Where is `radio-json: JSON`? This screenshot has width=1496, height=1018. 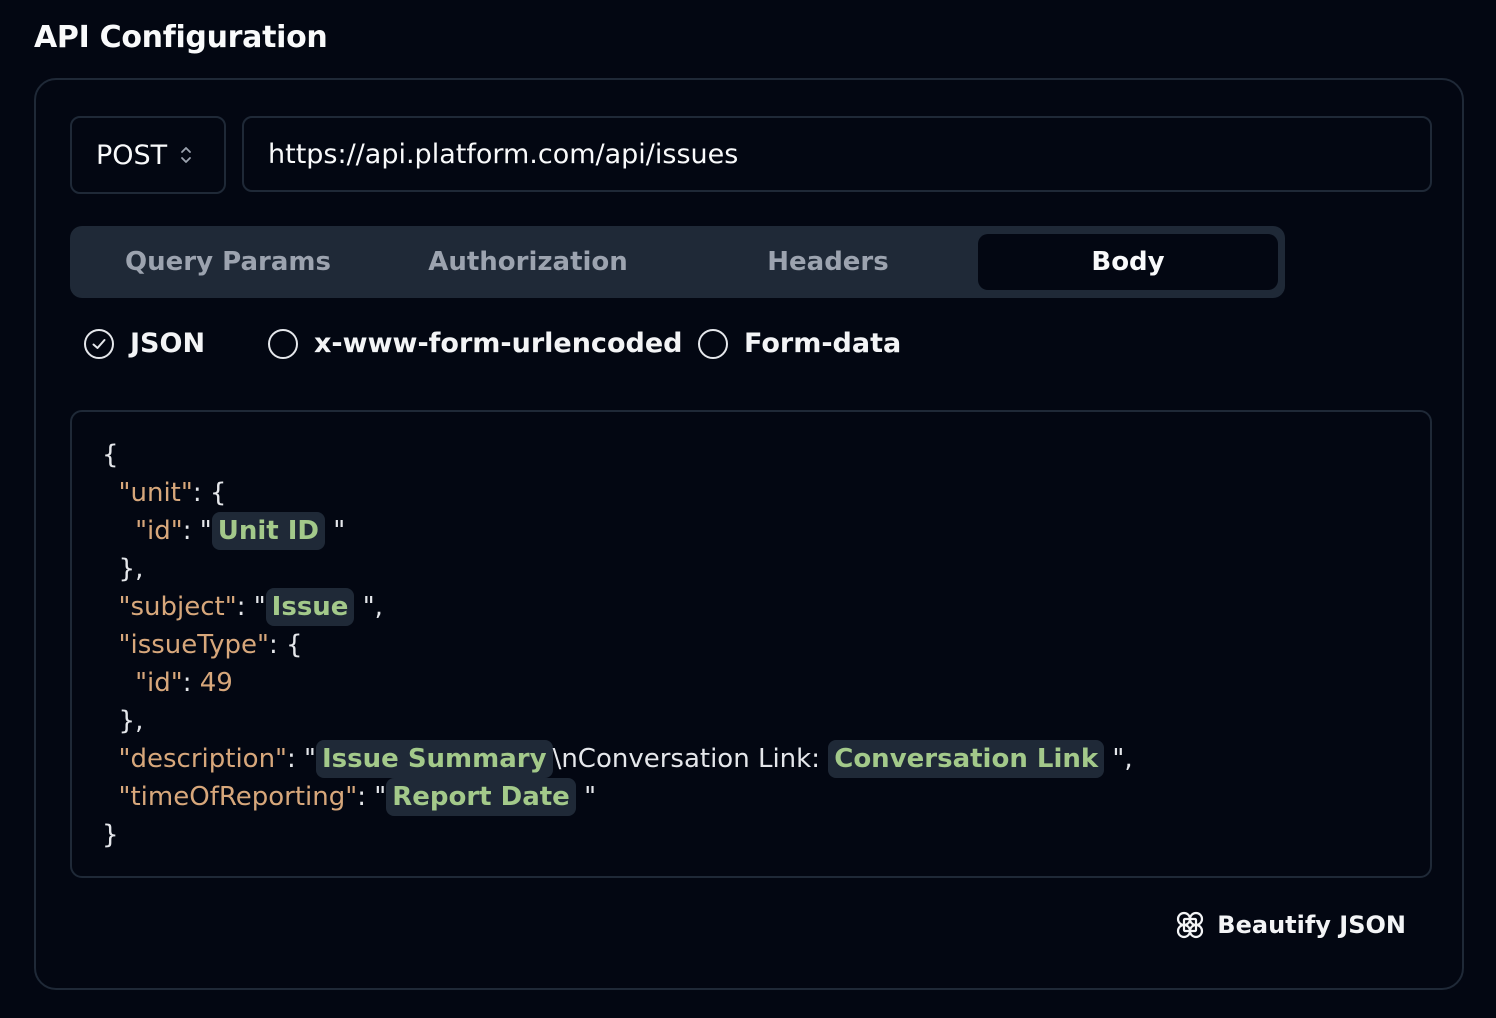 radio-json: JSON is located at coordinates (144, 343).